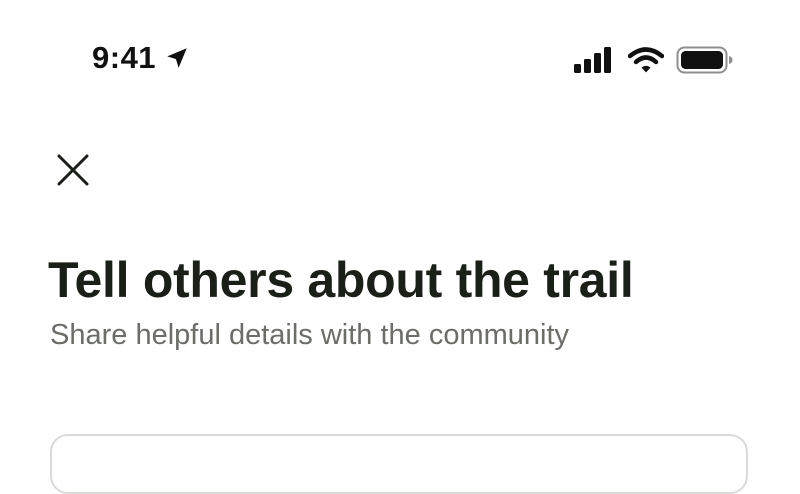 This screenshot has width=800, height=494. Describe the element at coordinates (594, 60) in the screenshot. I see `cellular-signal-icon` at that location.